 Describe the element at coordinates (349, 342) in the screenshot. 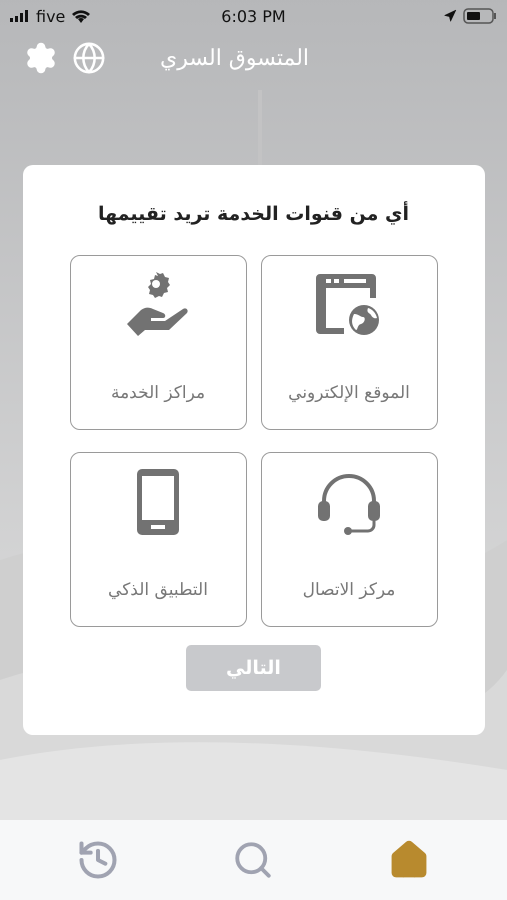

I see `channel-option: الموقع الإلكتروني` at that location.